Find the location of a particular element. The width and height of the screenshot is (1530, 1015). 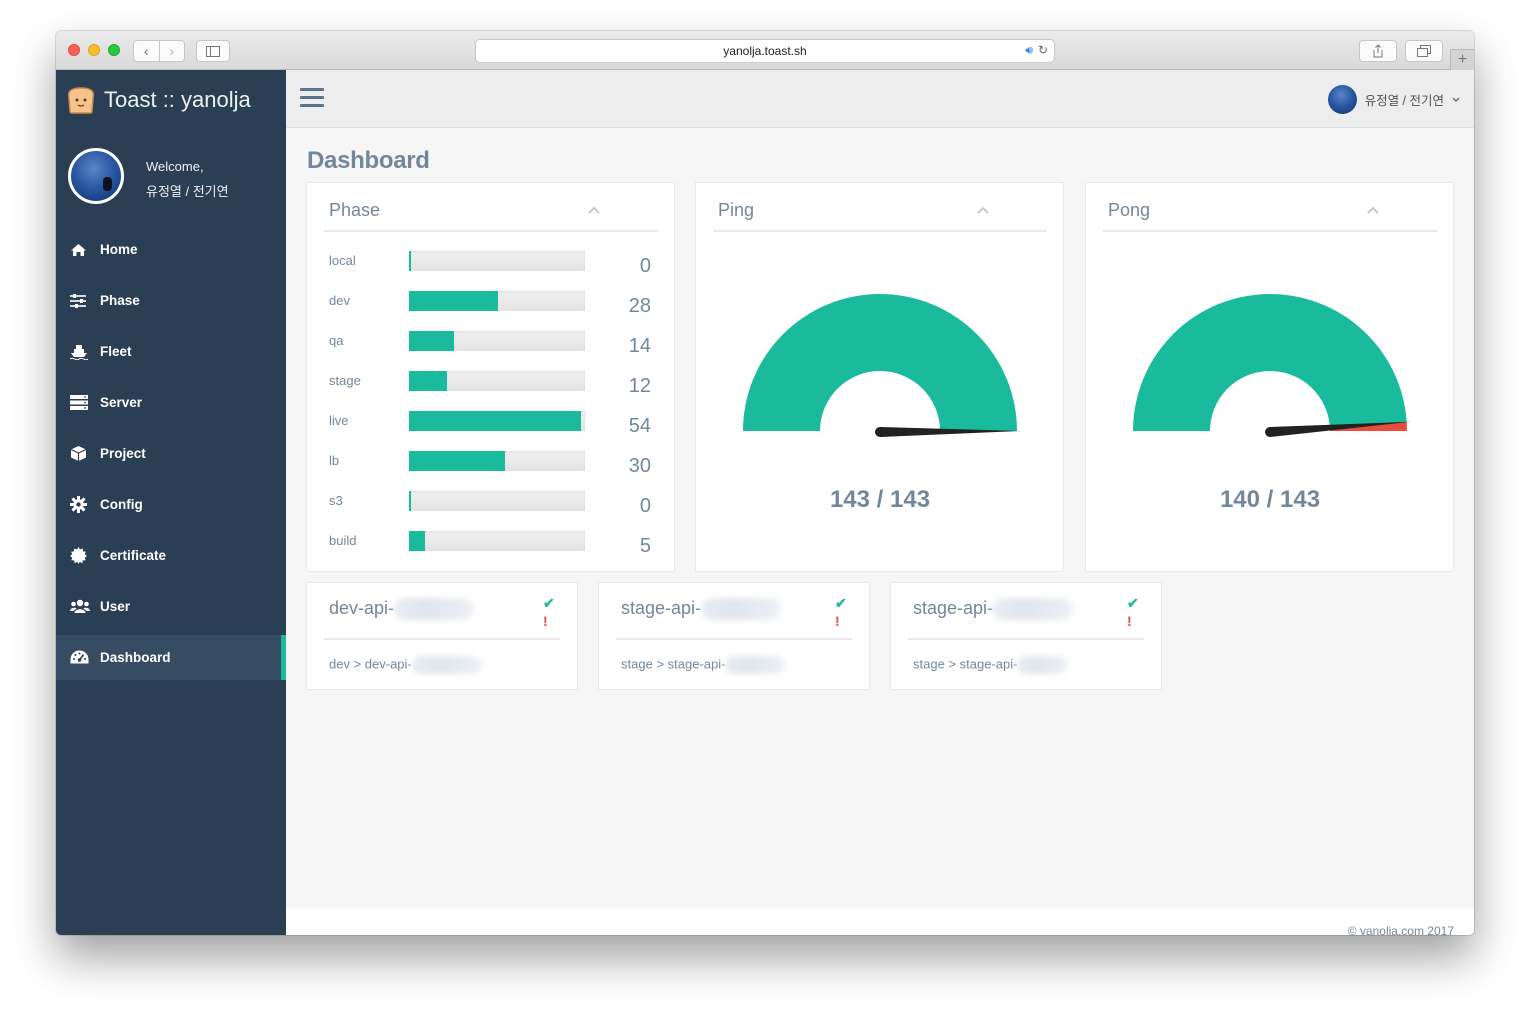

sidebar-item-project: Project is located at coordinates (171, 453).